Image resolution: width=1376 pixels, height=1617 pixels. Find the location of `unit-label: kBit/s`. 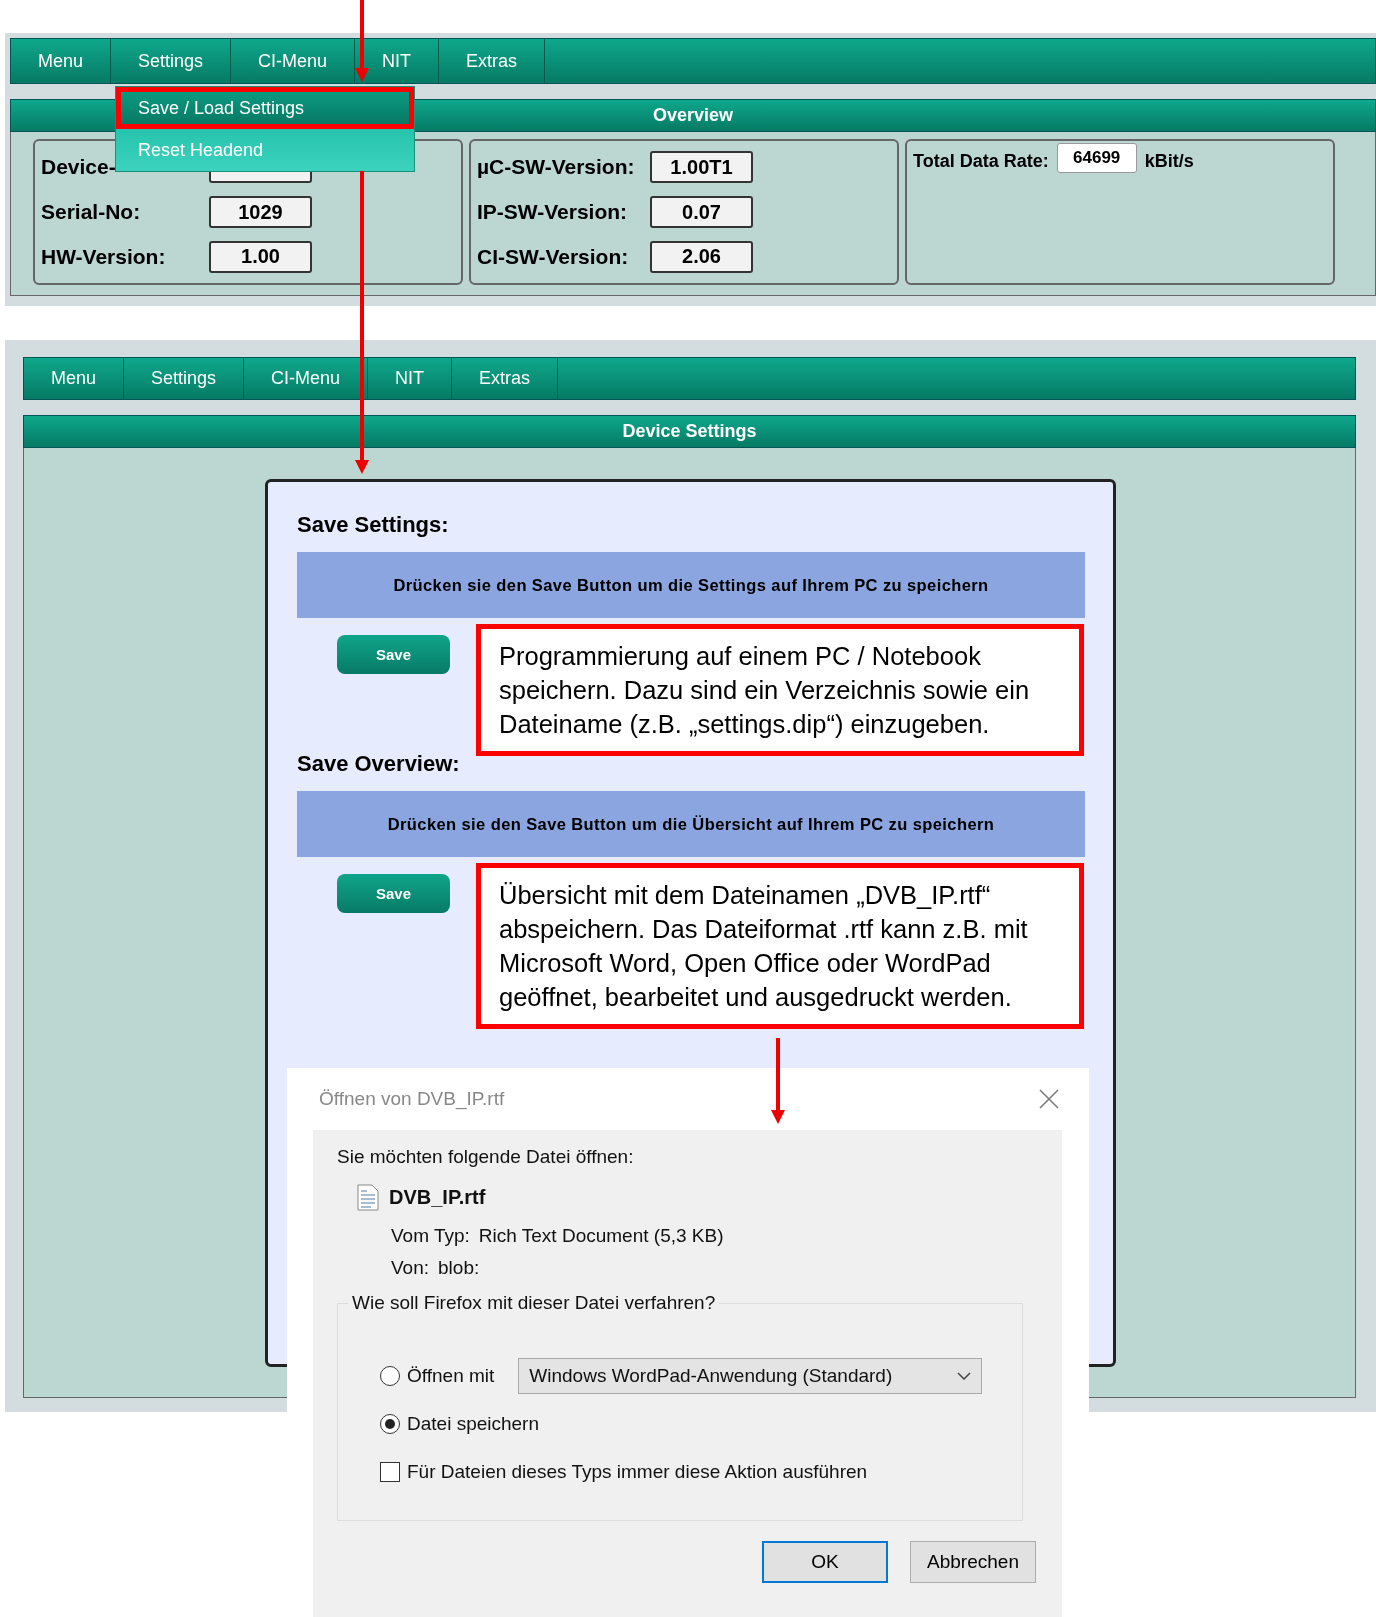

unit-label: kBit/s is located at coordinates (1169, 161).